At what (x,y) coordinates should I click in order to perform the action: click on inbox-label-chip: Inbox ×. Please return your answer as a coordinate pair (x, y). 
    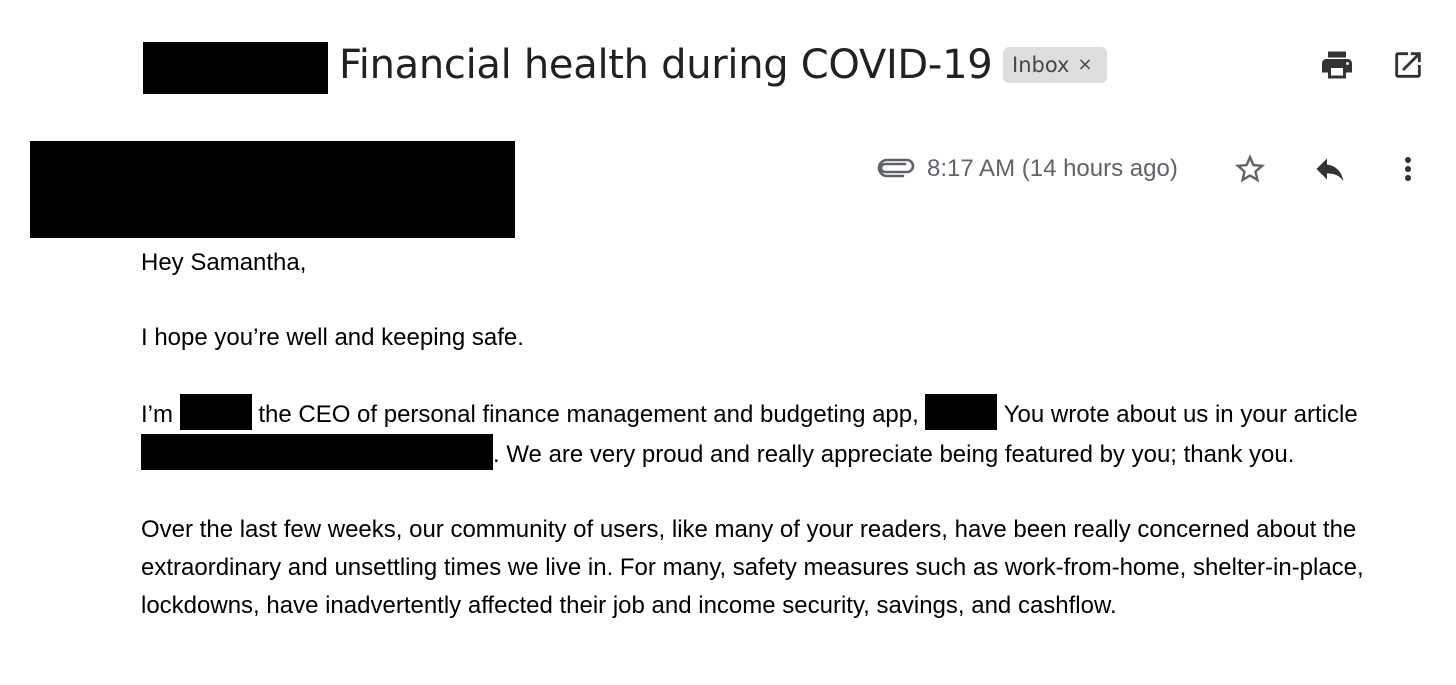
    Looking at the image, I should click on (1055, 65).